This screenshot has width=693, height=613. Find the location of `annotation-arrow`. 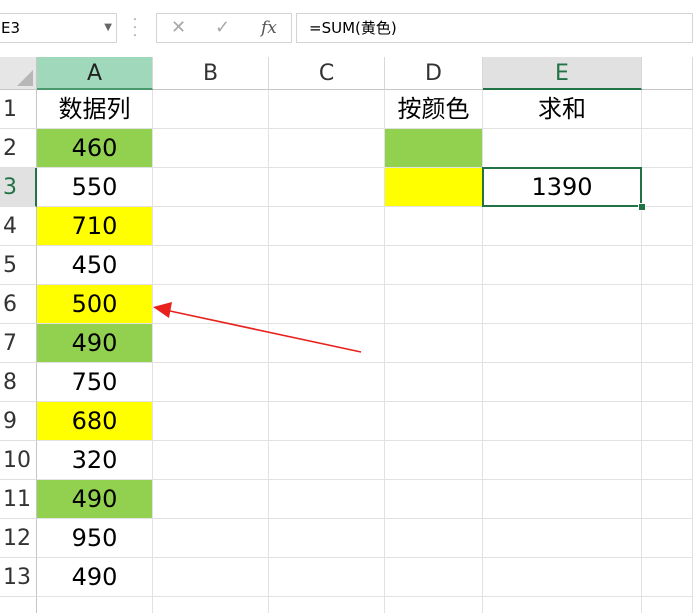

annotation-arrow is located at coordinates (257, 327).